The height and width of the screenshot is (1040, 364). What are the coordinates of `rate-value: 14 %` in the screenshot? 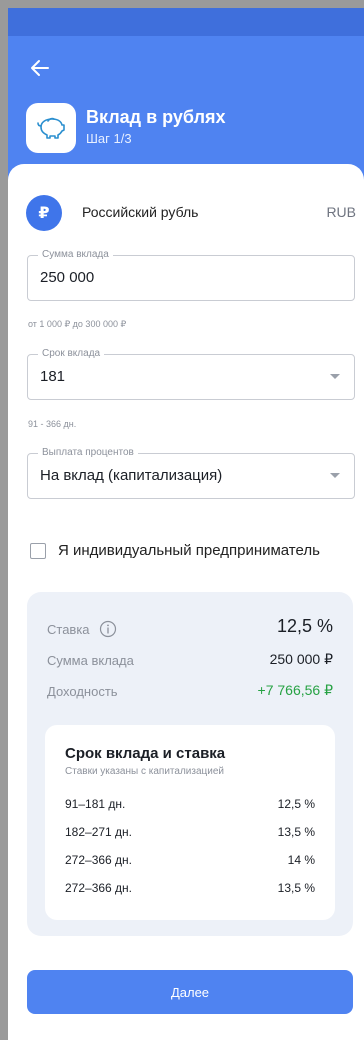 It's located at (301, 860).